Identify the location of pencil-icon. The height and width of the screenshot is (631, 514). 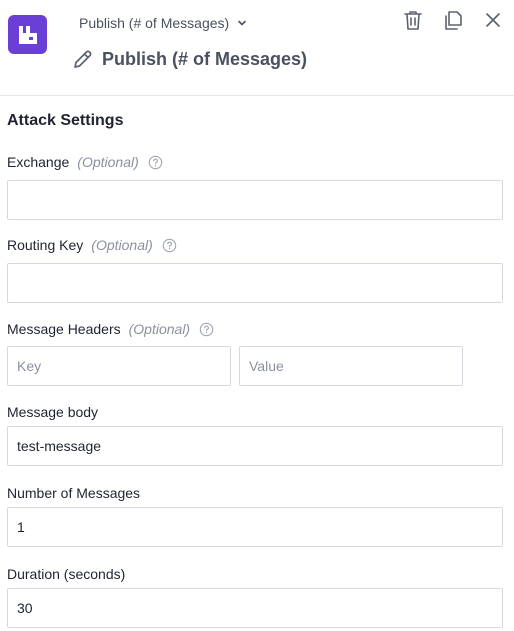
(83, 59).